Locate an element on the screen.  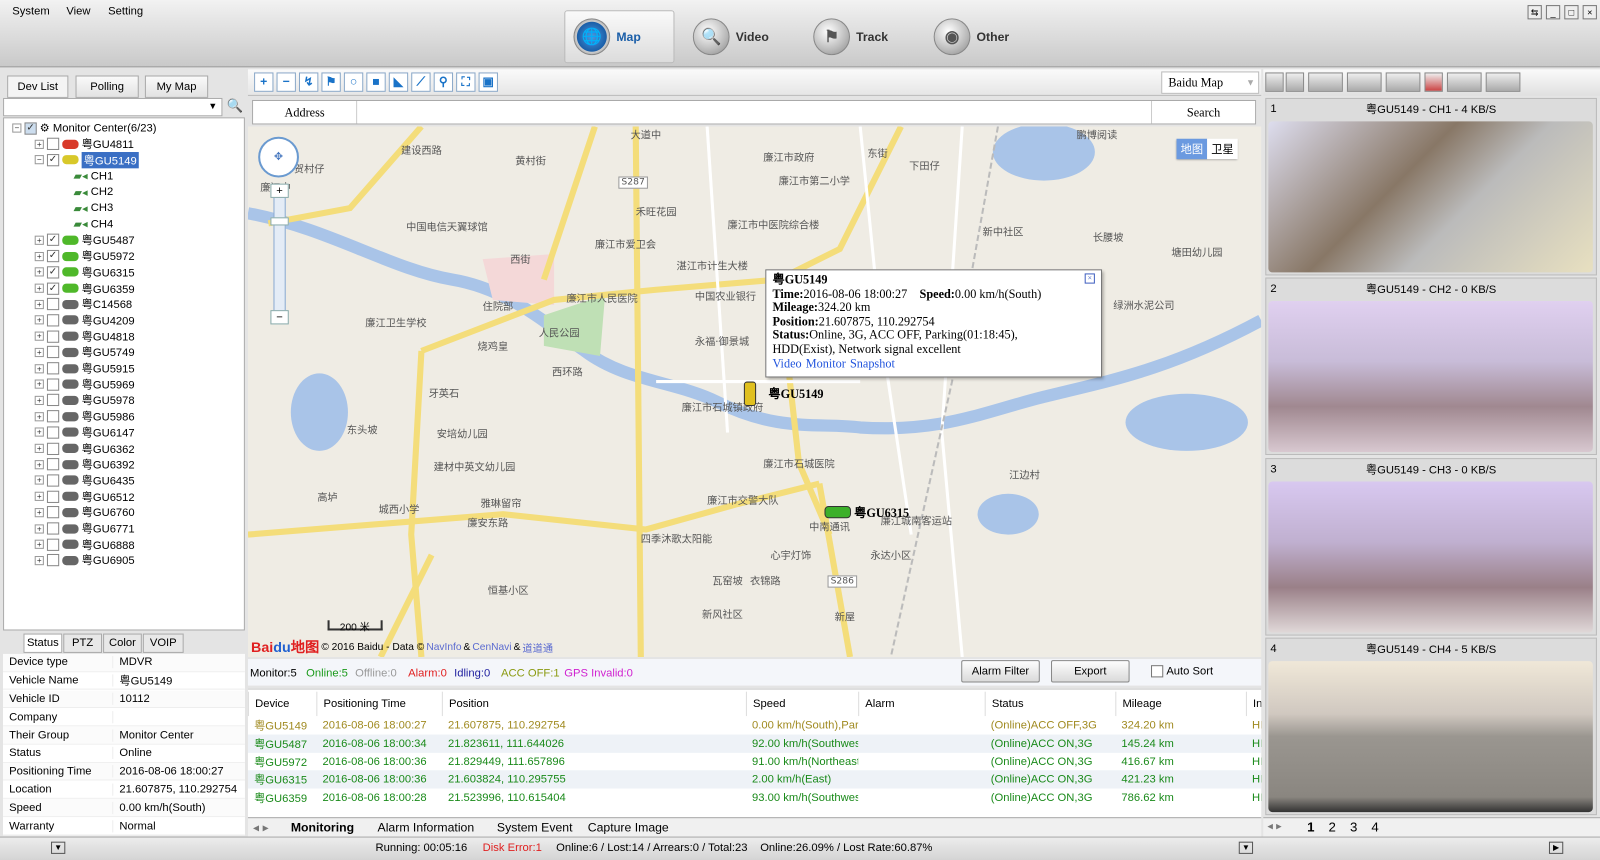
tree-device: + 粤GU6512 is located at coordinates (84, 496).